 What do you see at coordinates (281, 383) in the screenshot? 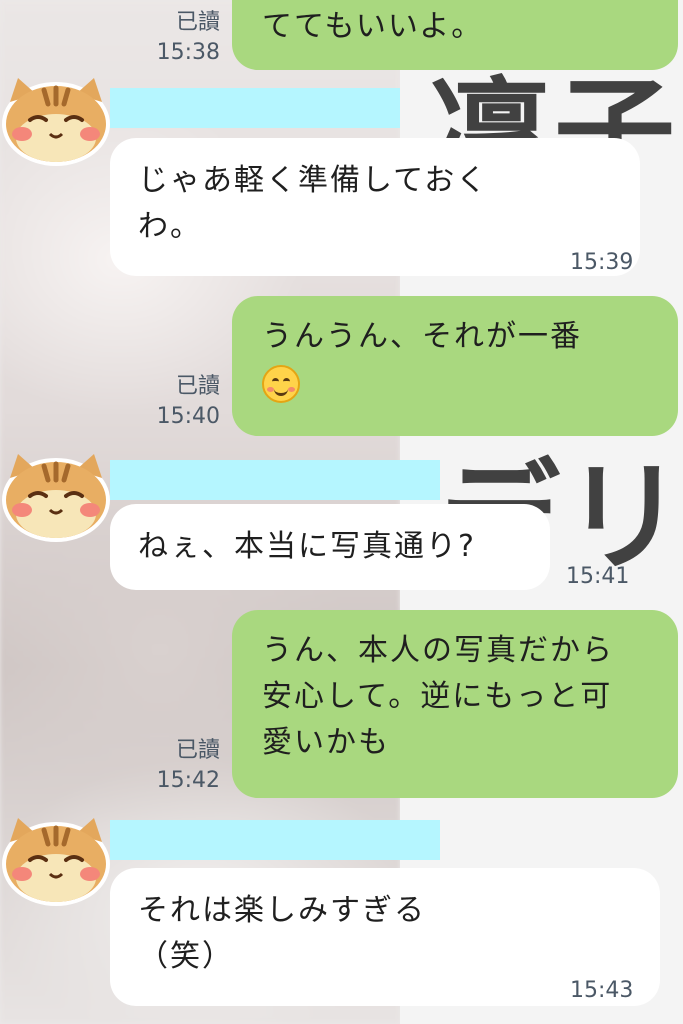
I see `smiling-face-icon` at bounding box center [281, 383].